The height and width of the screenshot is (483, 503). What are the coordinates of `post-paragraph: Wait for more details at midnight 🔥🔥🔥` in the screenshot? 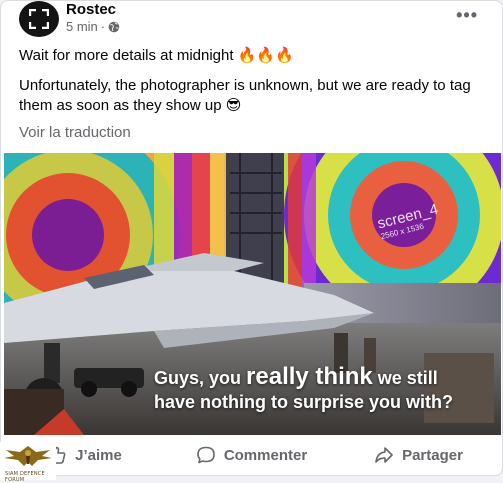 It's located at (156, 55).